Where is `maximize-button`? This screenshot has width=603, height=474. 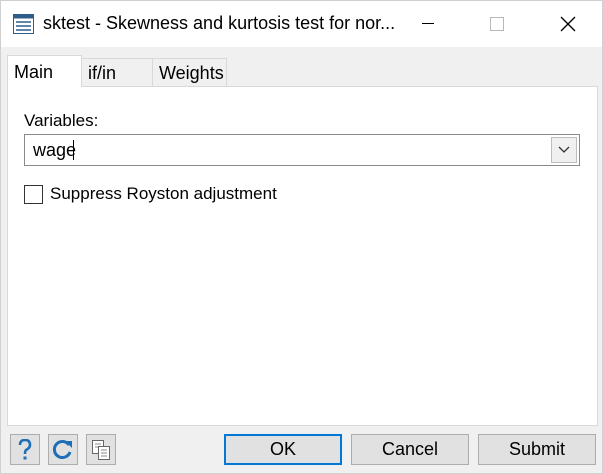 maximize-button is located at coordinates (497, 24).